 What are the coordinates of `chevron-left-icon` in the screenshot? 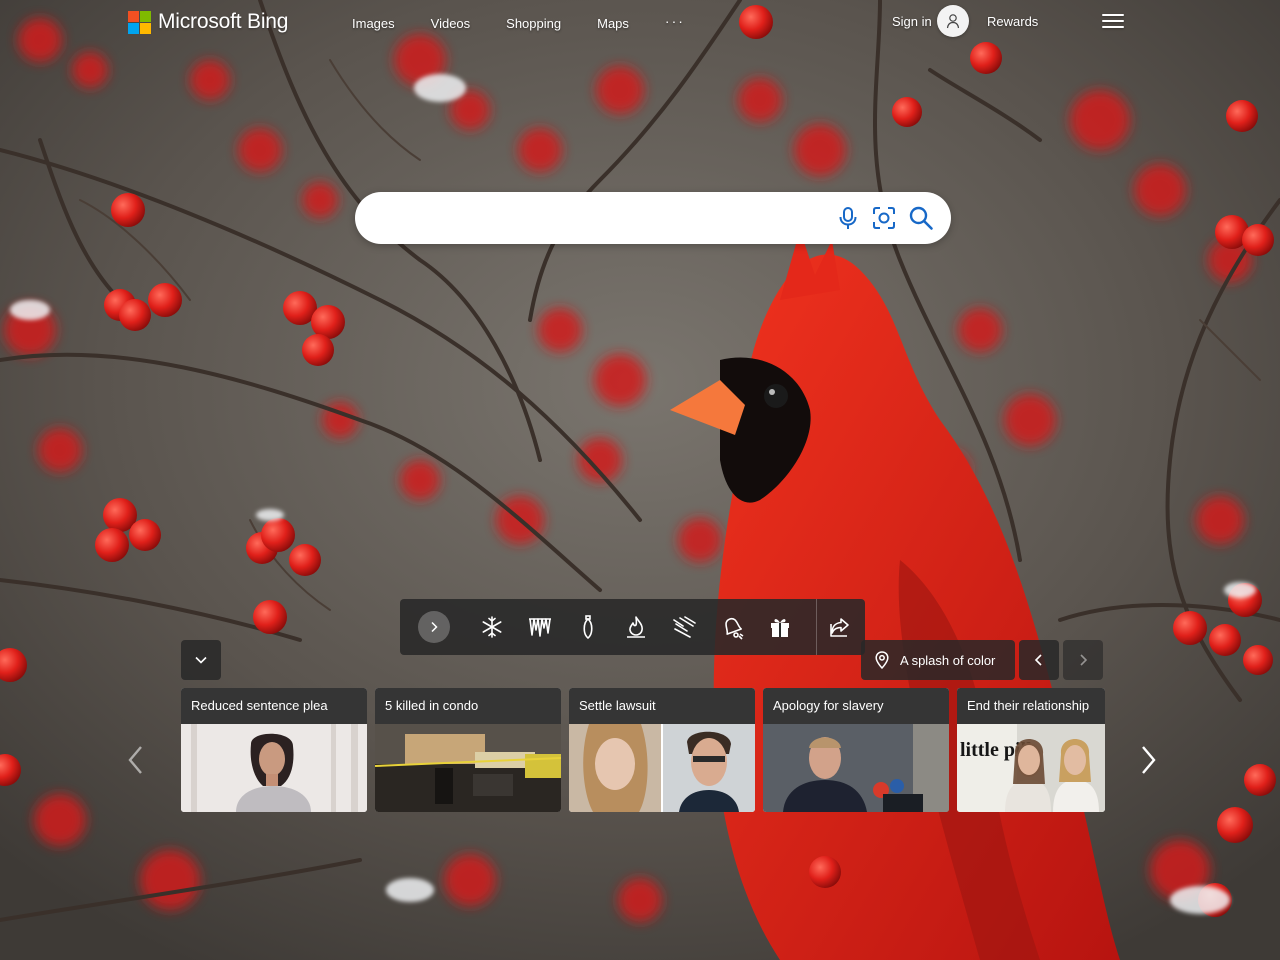 It's located at (1038, 660).